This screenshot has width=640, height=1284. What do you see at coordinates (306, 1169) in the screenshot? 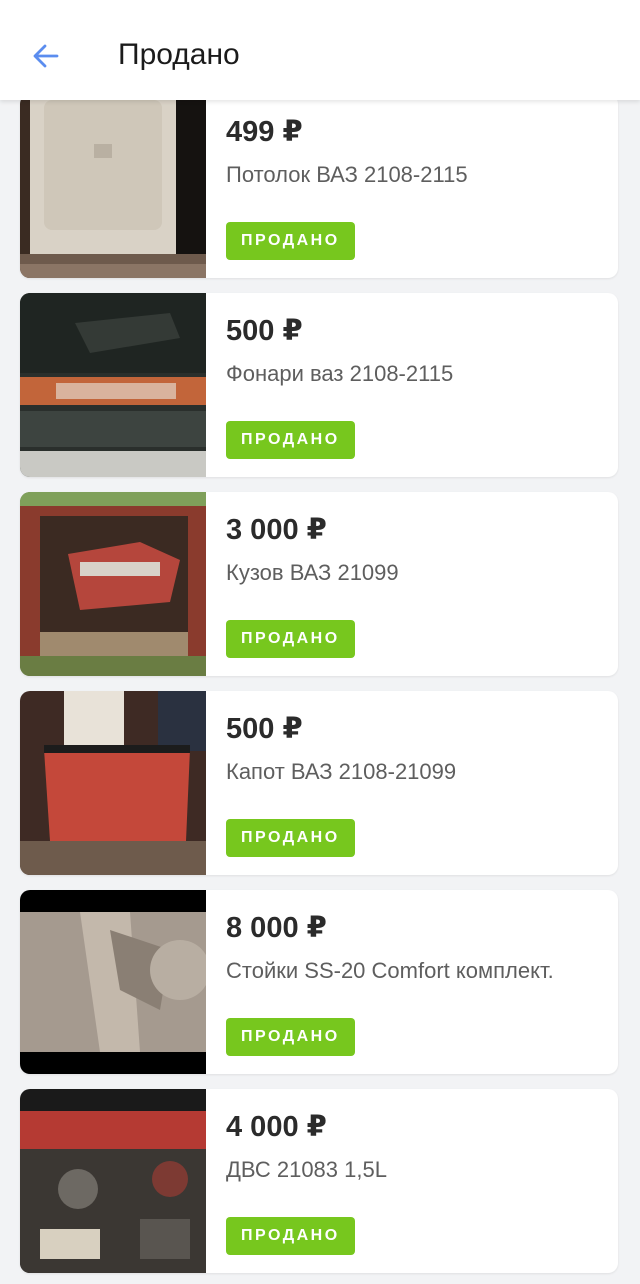
I see `listing-title: ДВС 21083 1,5L` at bounding box center [306, 1169].